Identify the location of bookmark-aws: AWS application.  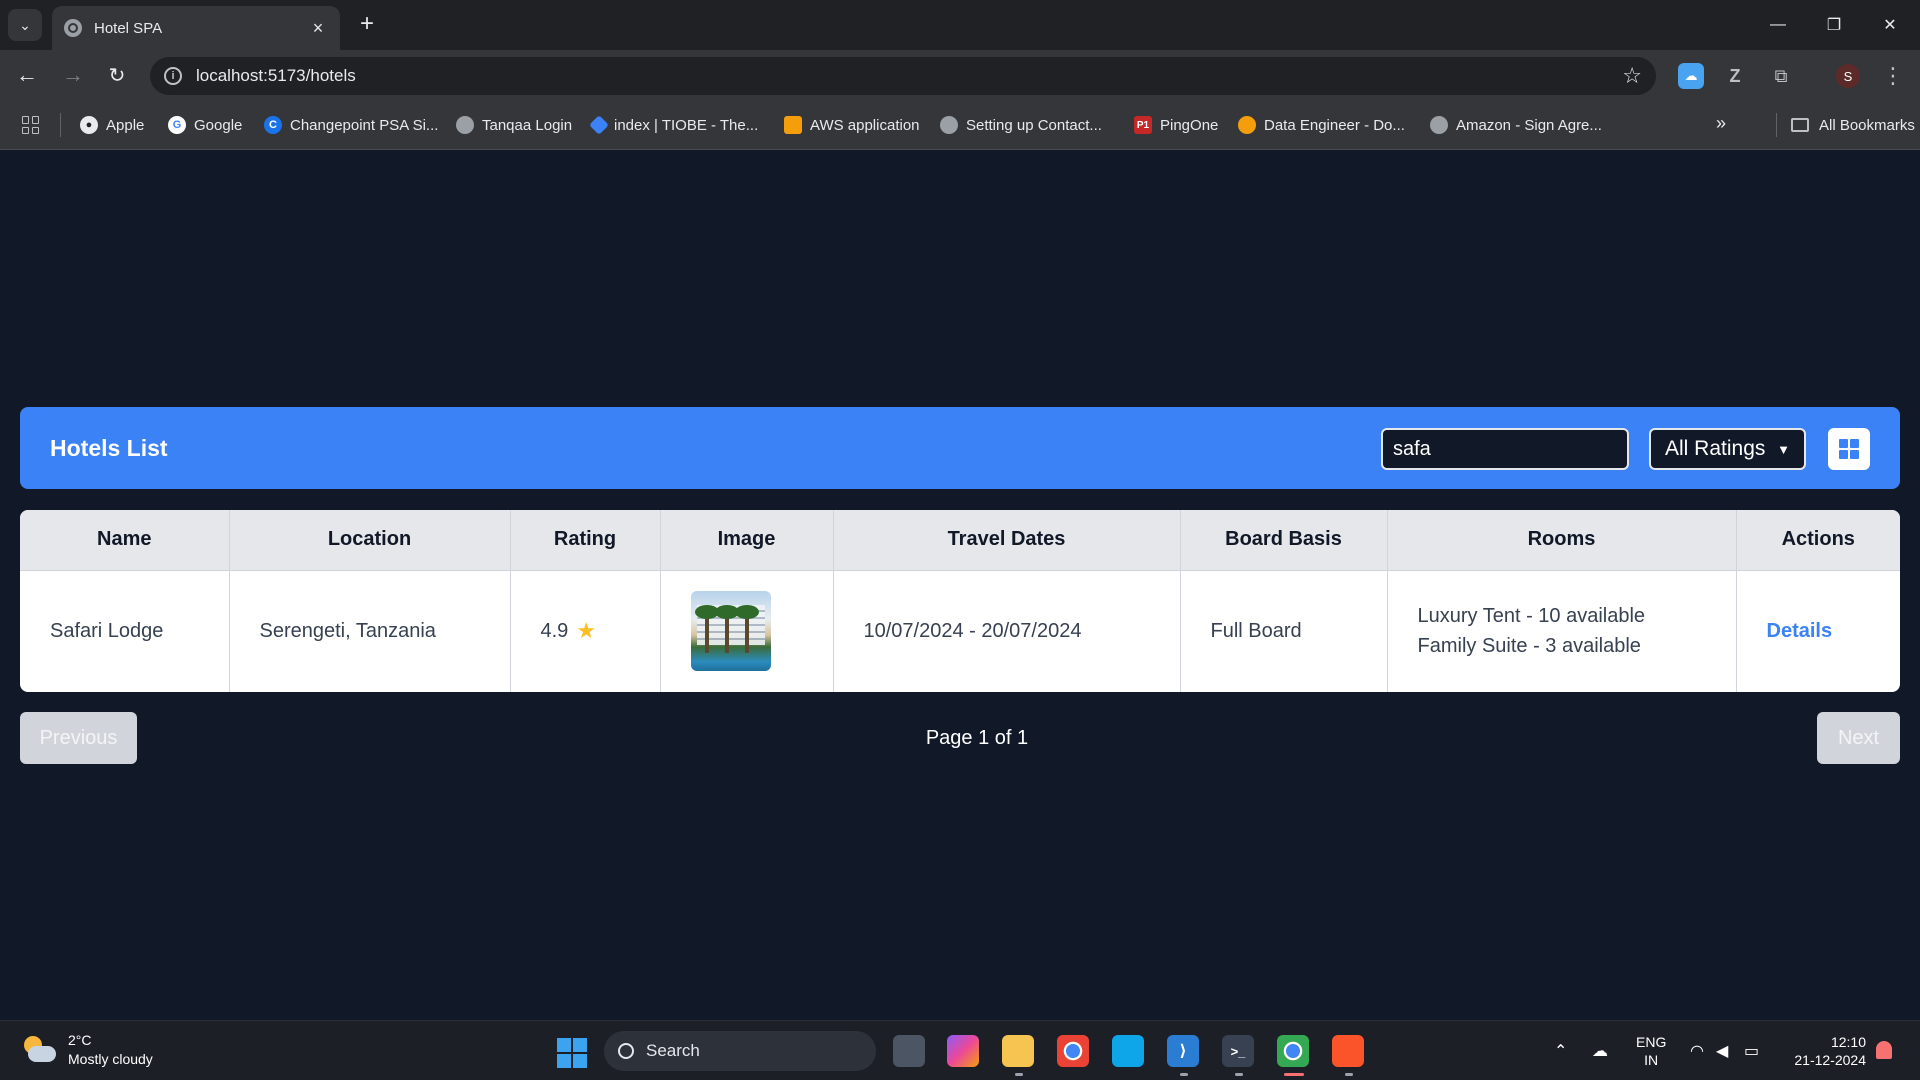
(852, 125).